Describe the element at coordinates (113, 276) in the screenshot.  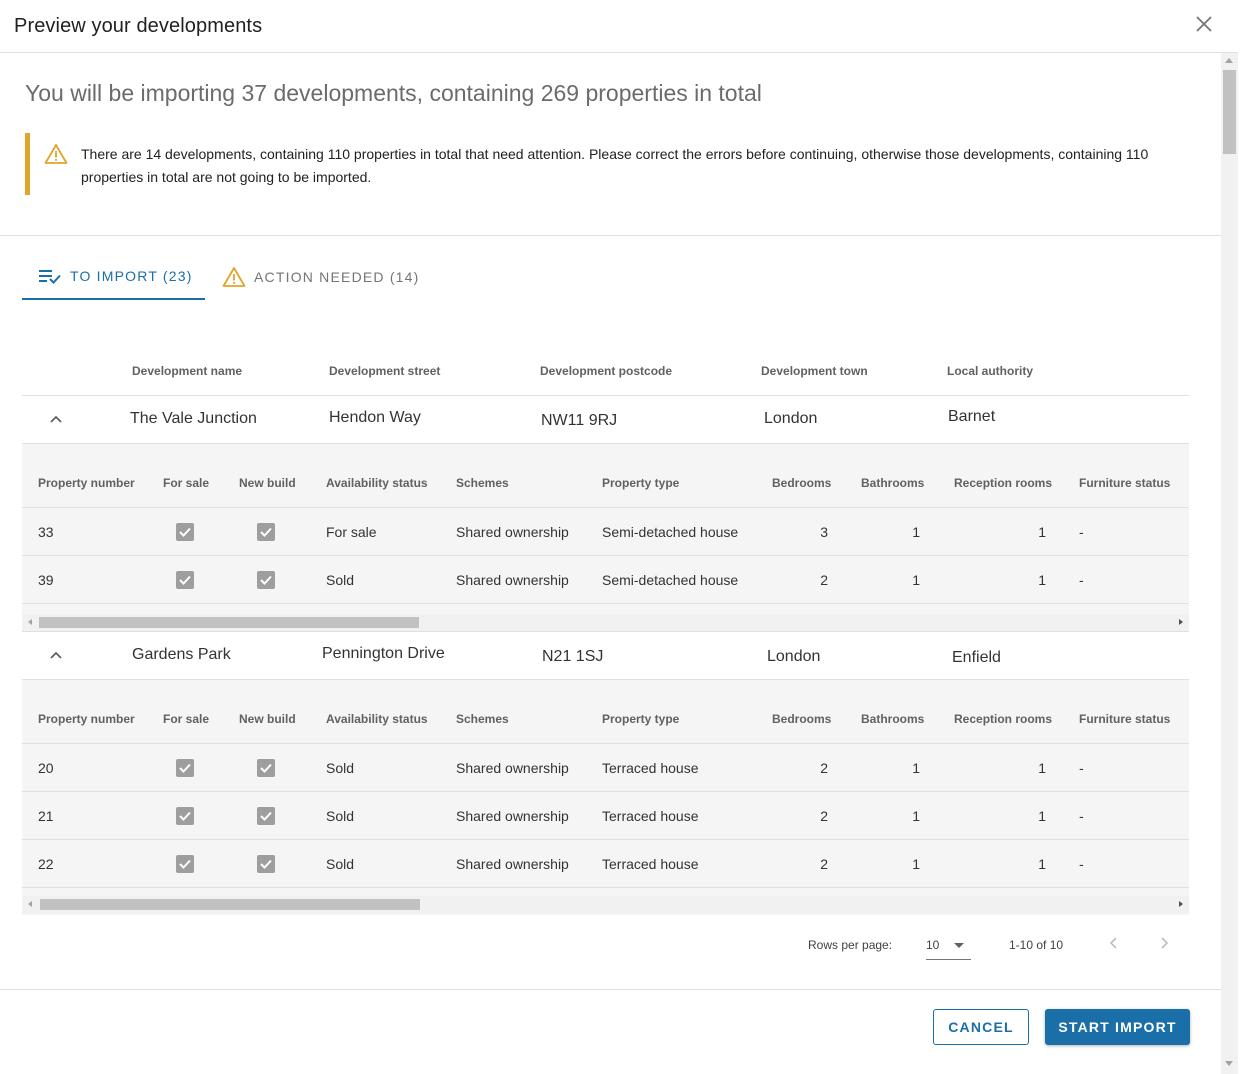
I see `tab-to-import: TO IMPORT (23)` at that location.